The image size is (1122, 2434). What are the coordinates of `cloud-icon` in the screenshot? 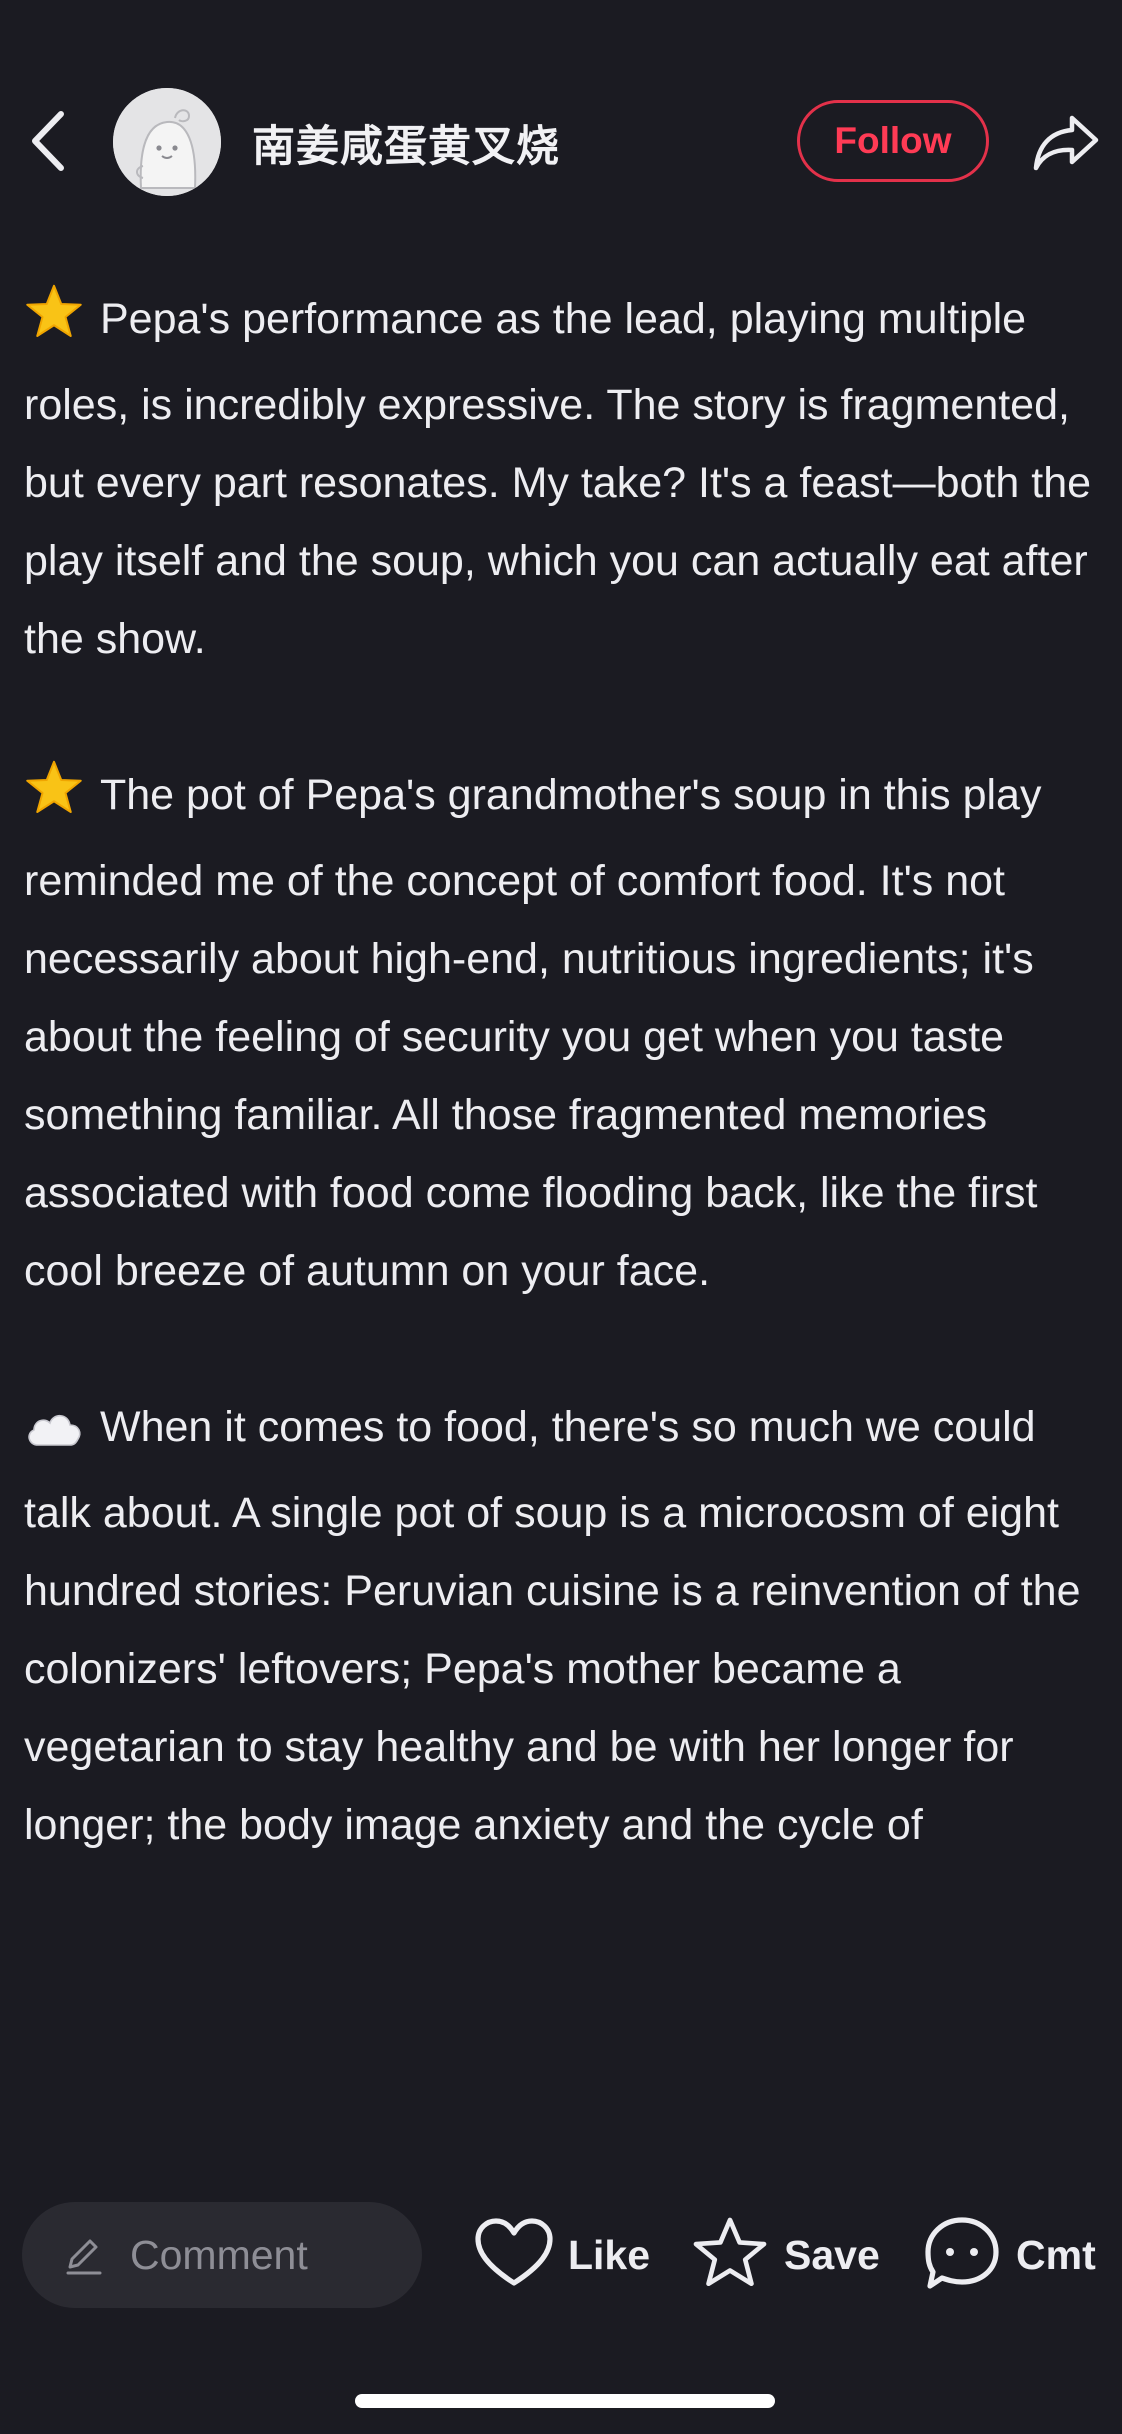 It's located at (54, 1435).